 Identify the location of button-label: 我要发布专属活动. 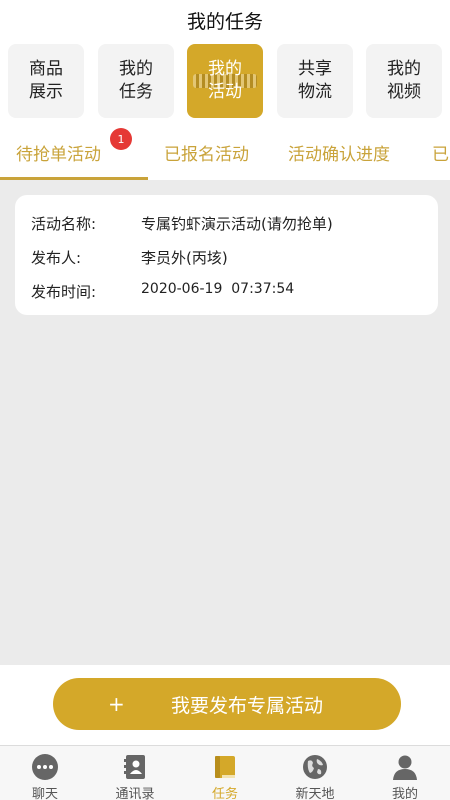
(246, 705).